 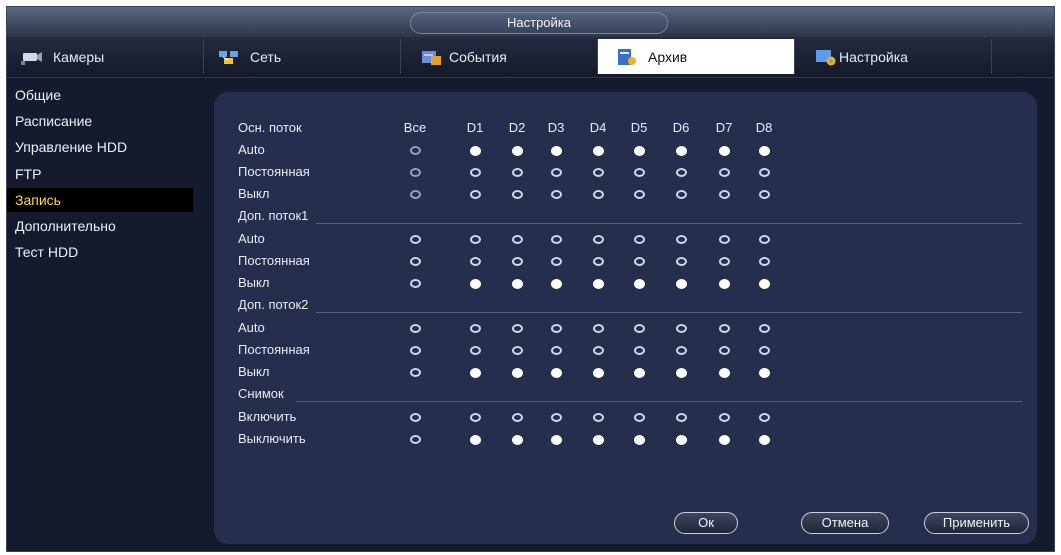 I want to click on cancel-button: Отмена, so click(x=845, y=523).